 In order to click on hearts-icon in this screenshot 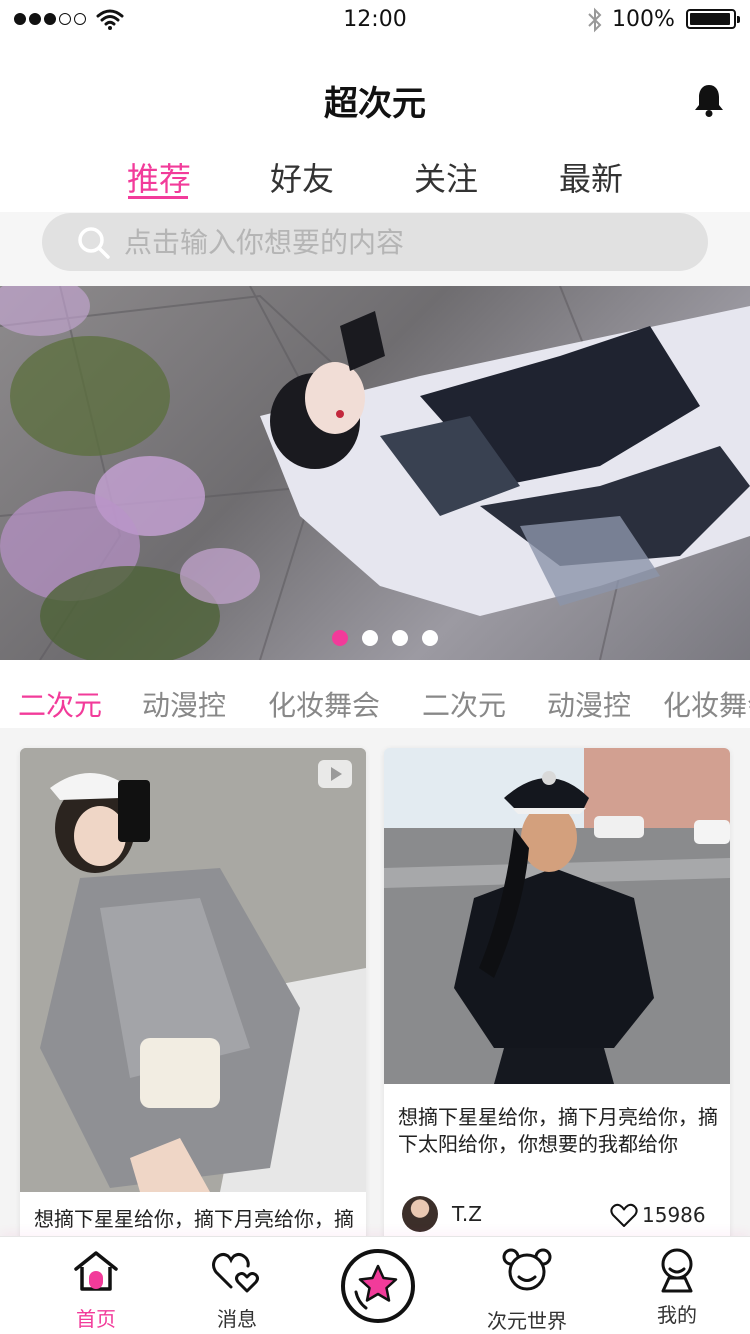, I will do `click(235, 1272)`.